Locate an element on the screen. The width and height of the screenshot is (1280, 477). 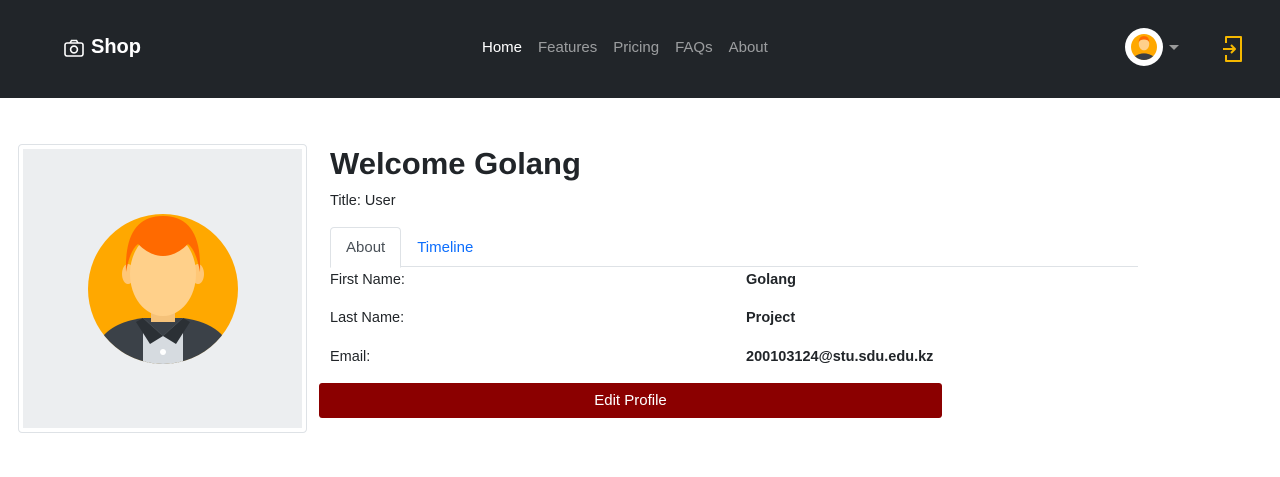
tab-timeline: Timeline is located at coordinates (445, 247).